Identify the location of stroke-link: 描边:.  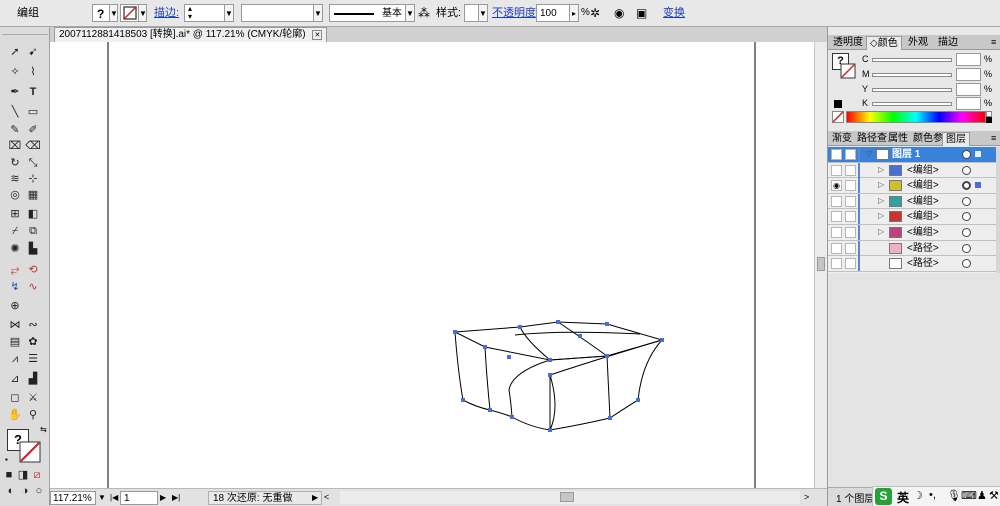
(166, 13).